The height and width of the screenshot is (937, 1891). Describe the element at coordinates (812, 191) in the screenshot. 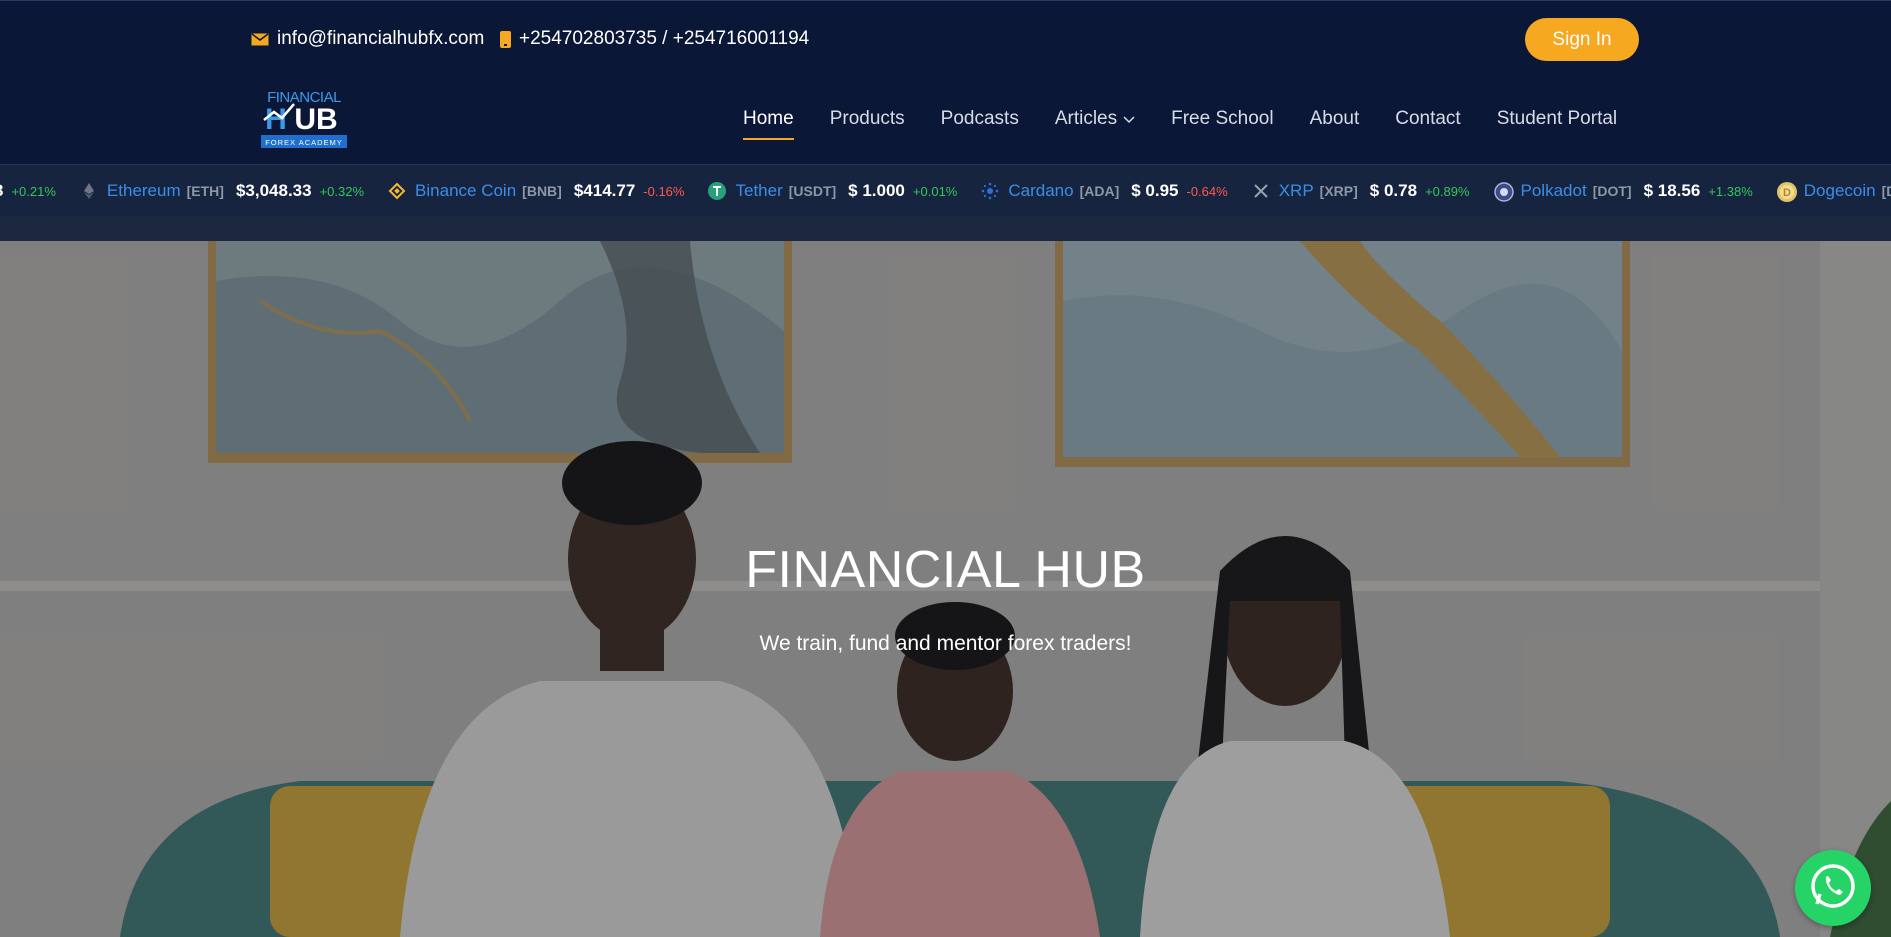

I see `coin-symbol: [USDT]` at that location.